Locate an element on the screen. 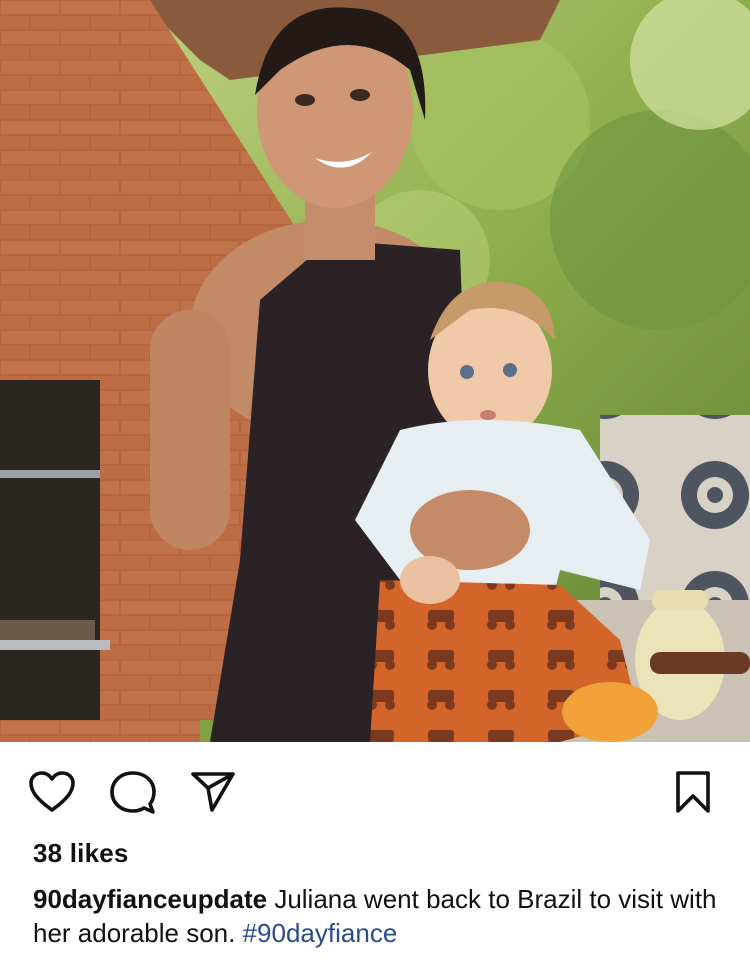  post-action-bar is located at coordinates (375, 790).